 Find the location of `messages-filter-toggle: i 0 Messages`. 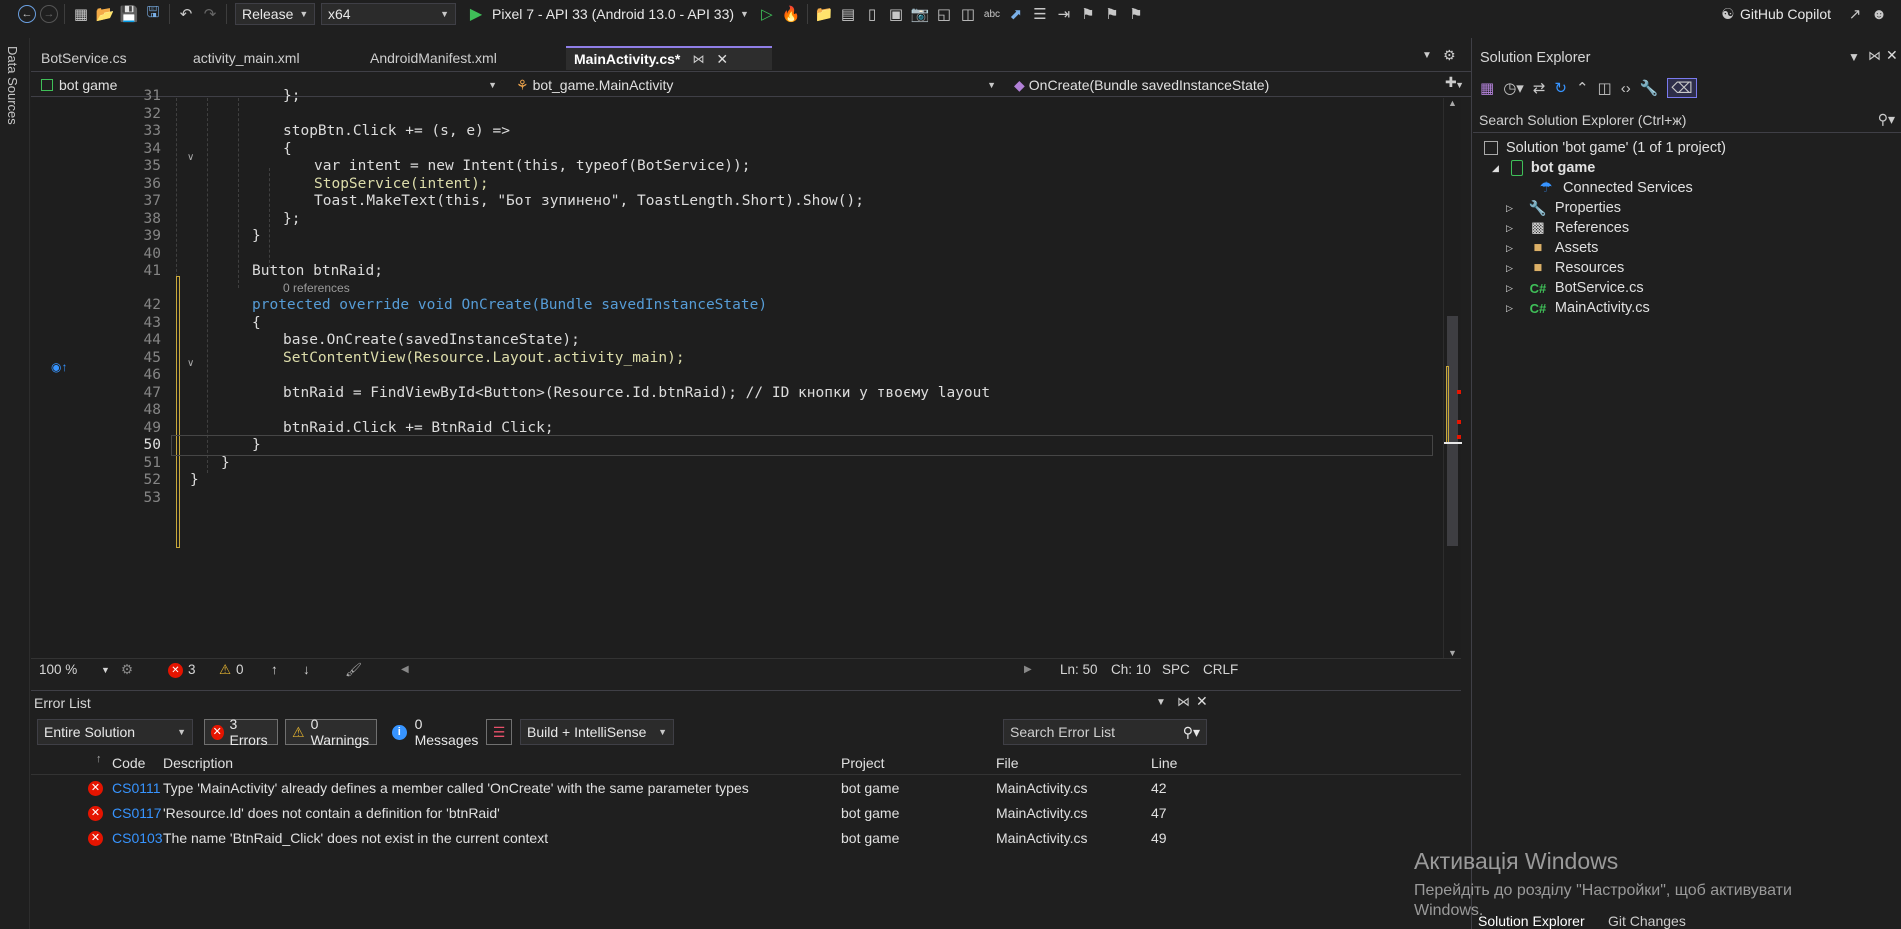

messages-filter-toggle: i 0 Messages is located at coordinates (440, 732).